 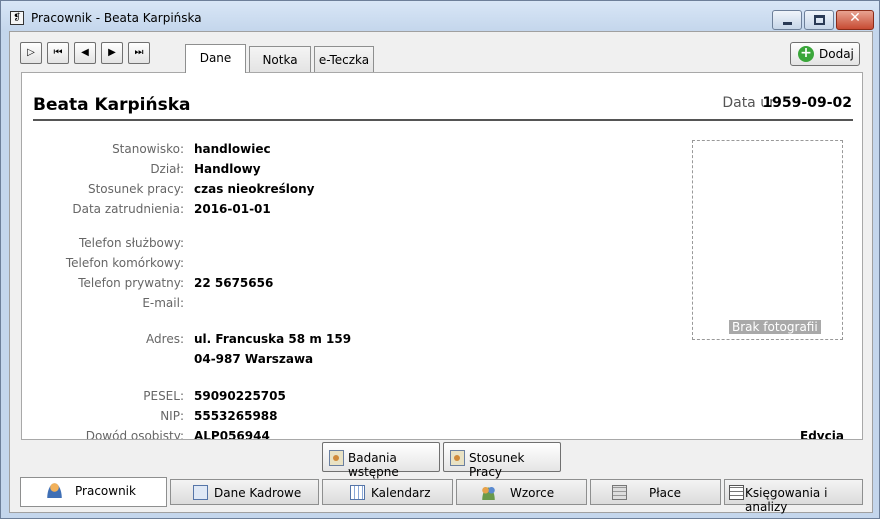 I want to click on hire-date-value: 2016-01-01, so click(x=232, y=209).